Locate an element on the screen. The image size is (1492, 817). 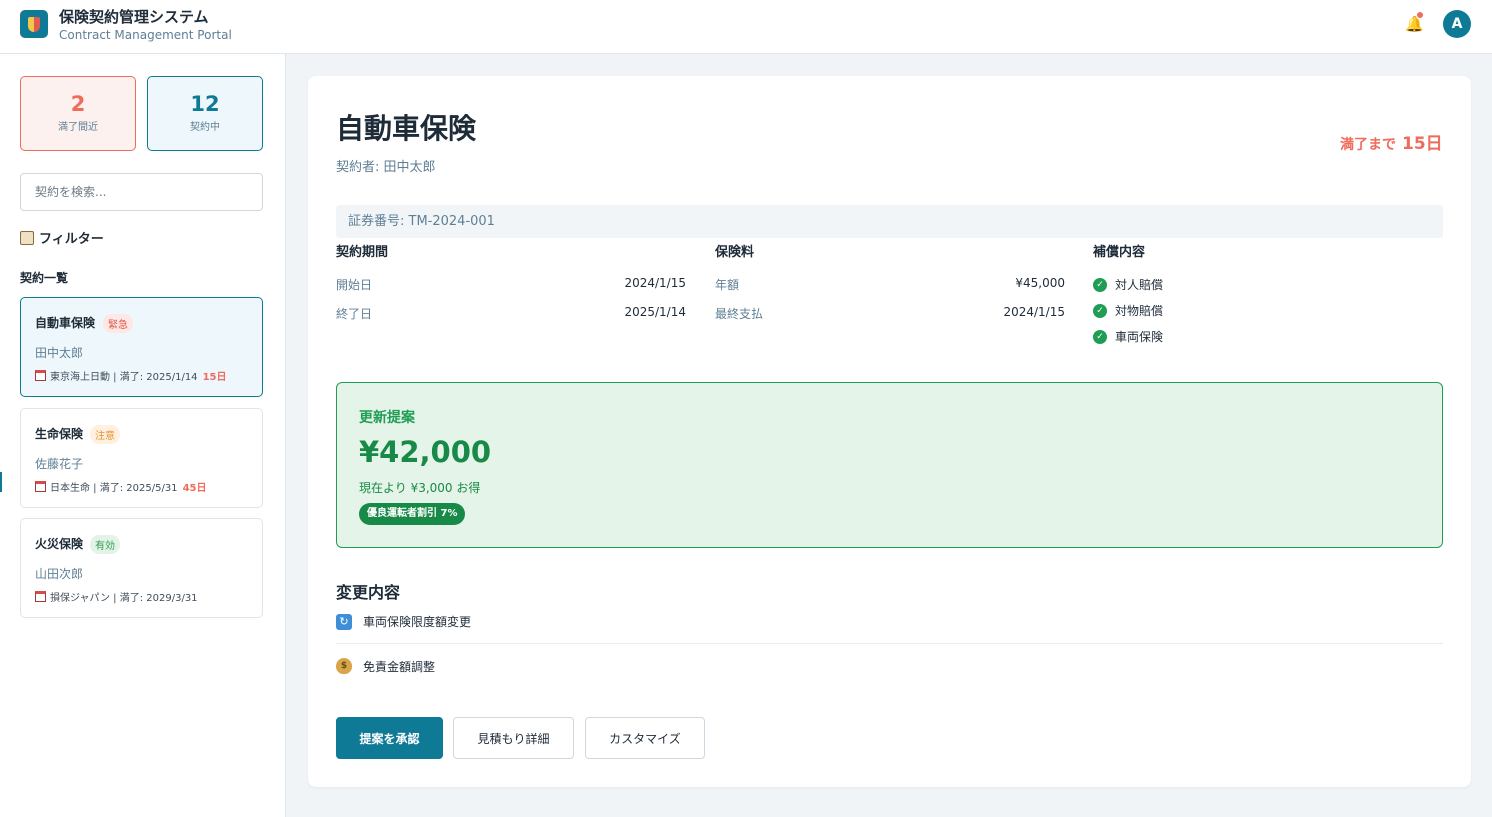
policy-number: 証券番号: TM-2024-001 is located at coordinates (889, 221).